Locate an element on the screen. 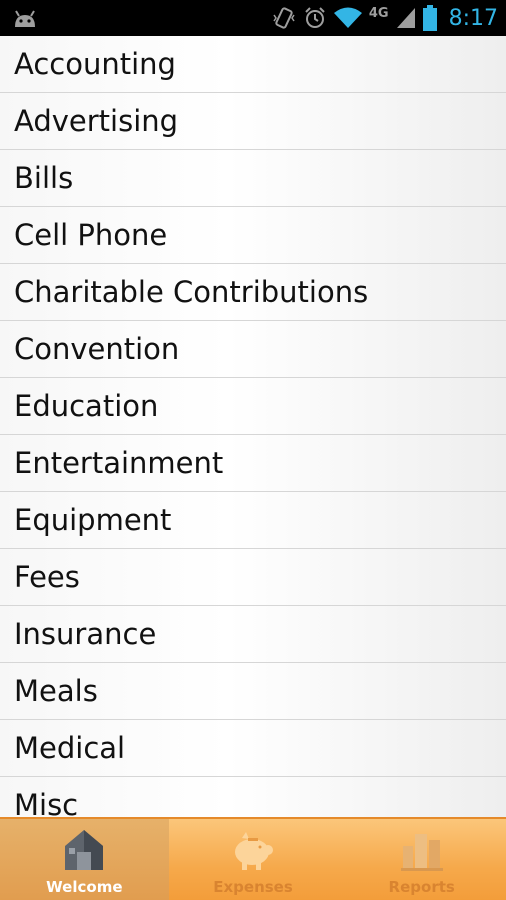  category-list-item: Medical is located at coordinates (253, 748).